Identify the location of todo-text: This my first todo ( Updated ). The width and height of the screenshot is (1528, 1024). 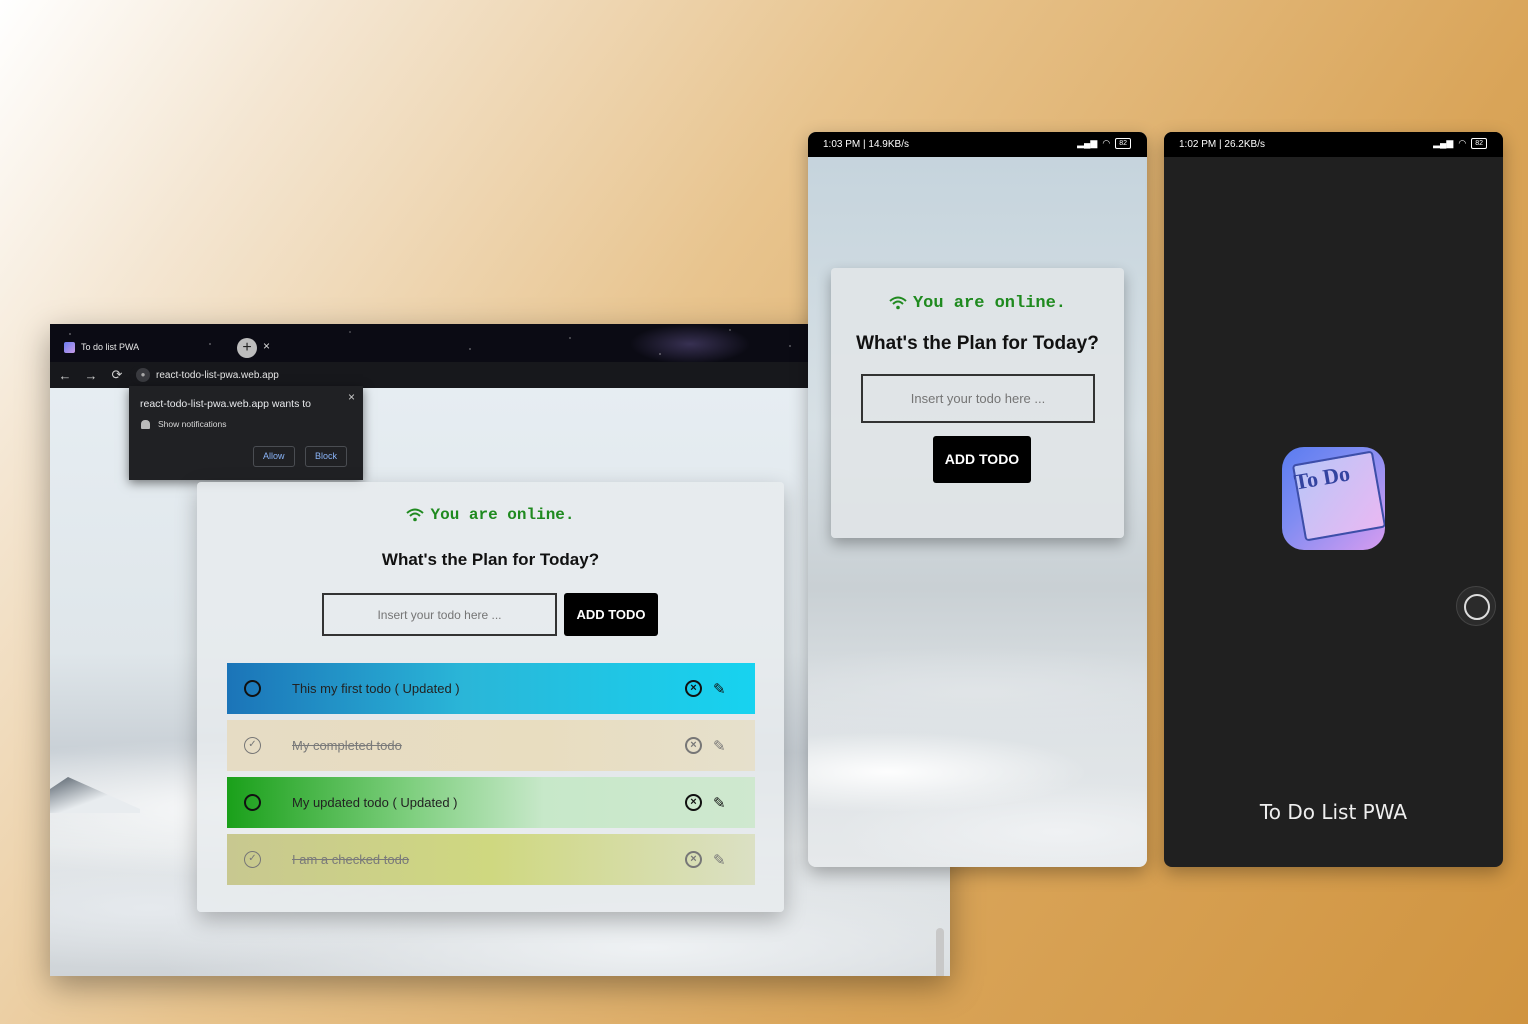
(376, 688).